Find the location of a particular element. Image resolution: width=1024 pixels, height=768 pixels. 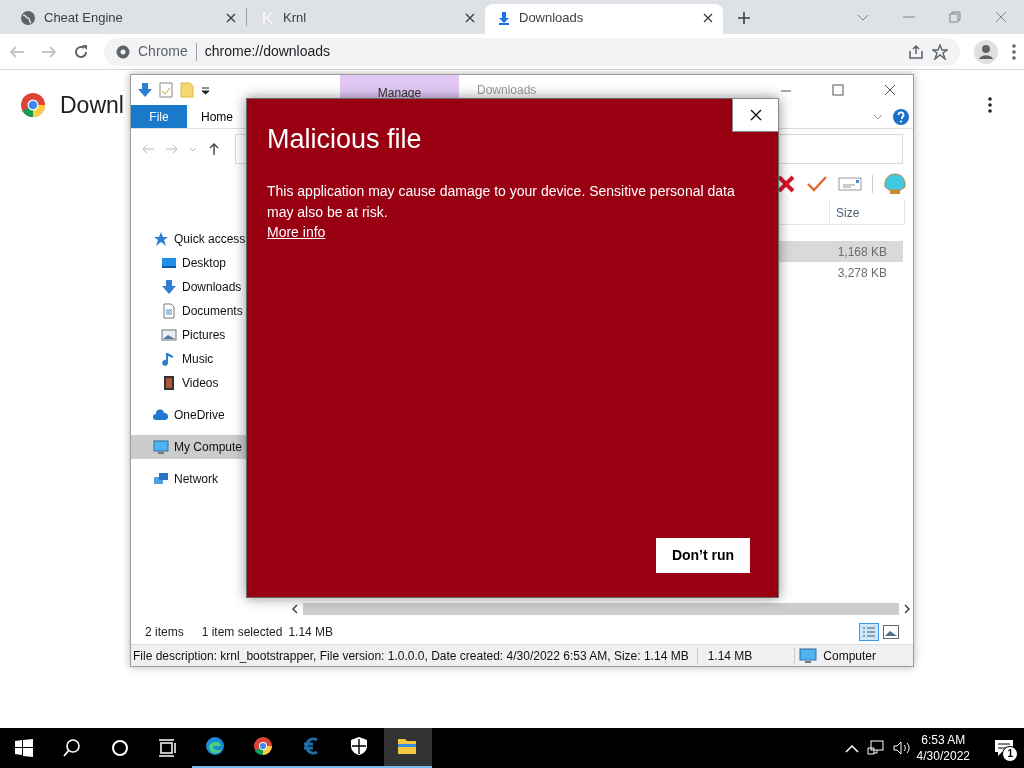

nav-item: Pictures is located at coordinates (189, 335).